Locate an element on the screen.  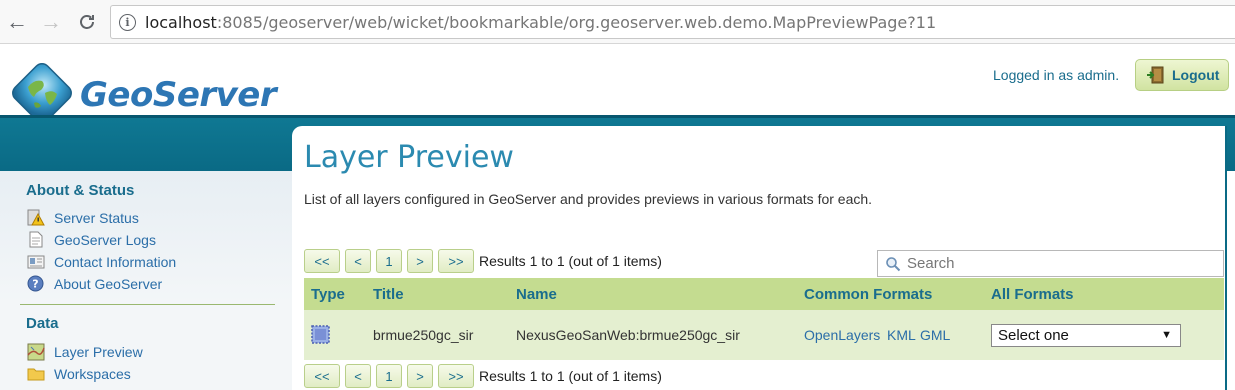
search-field is located at coordinates (1050, 263).